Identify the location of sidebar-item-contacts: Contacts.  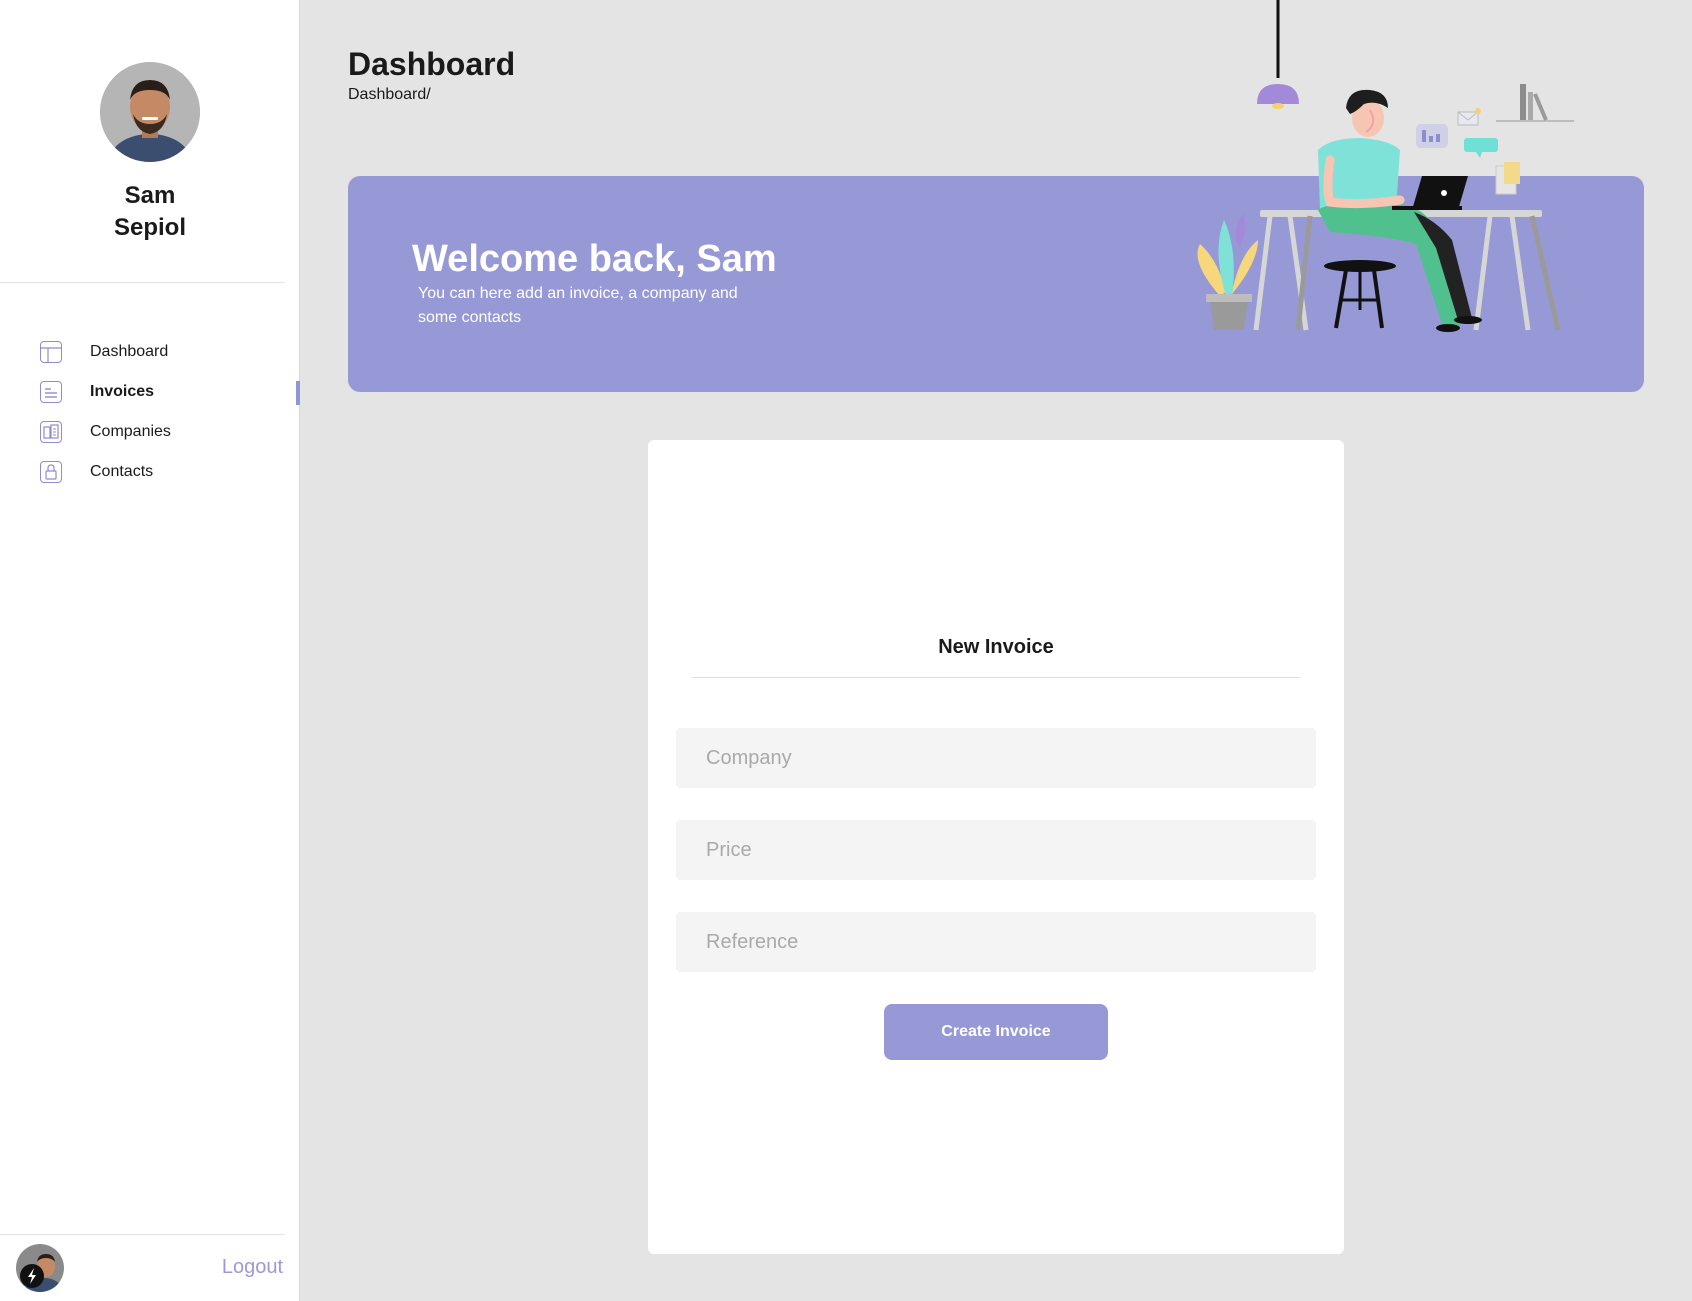
(150, 472).